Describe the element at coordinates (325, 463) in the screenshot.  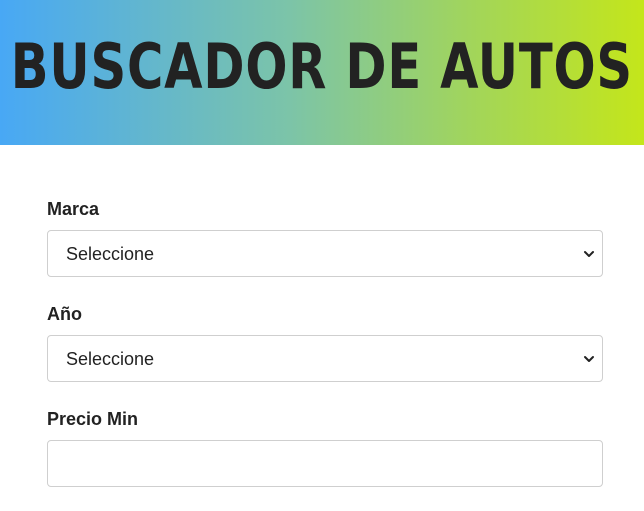
I see `precio-min-select` at that location.